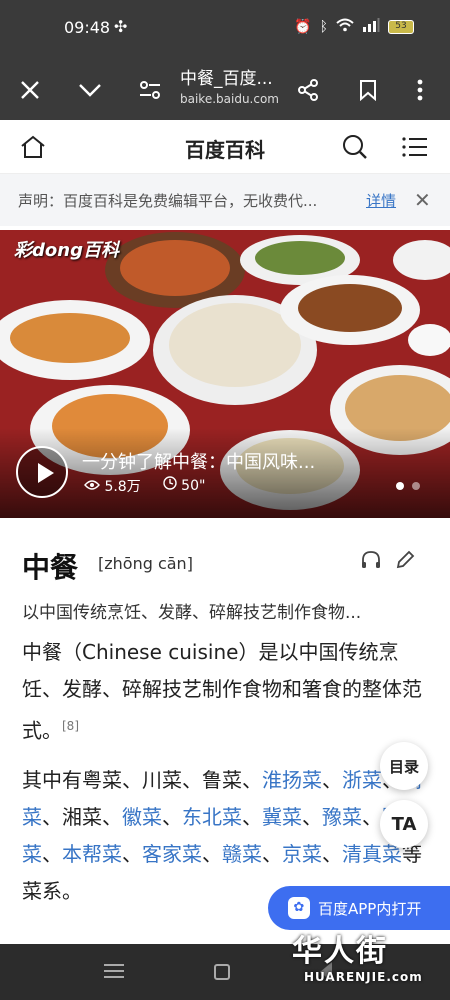  Describe the element at coordinates (299, 908) in the screenshot. I see `baidu-paw-icon: ✿` at that location.